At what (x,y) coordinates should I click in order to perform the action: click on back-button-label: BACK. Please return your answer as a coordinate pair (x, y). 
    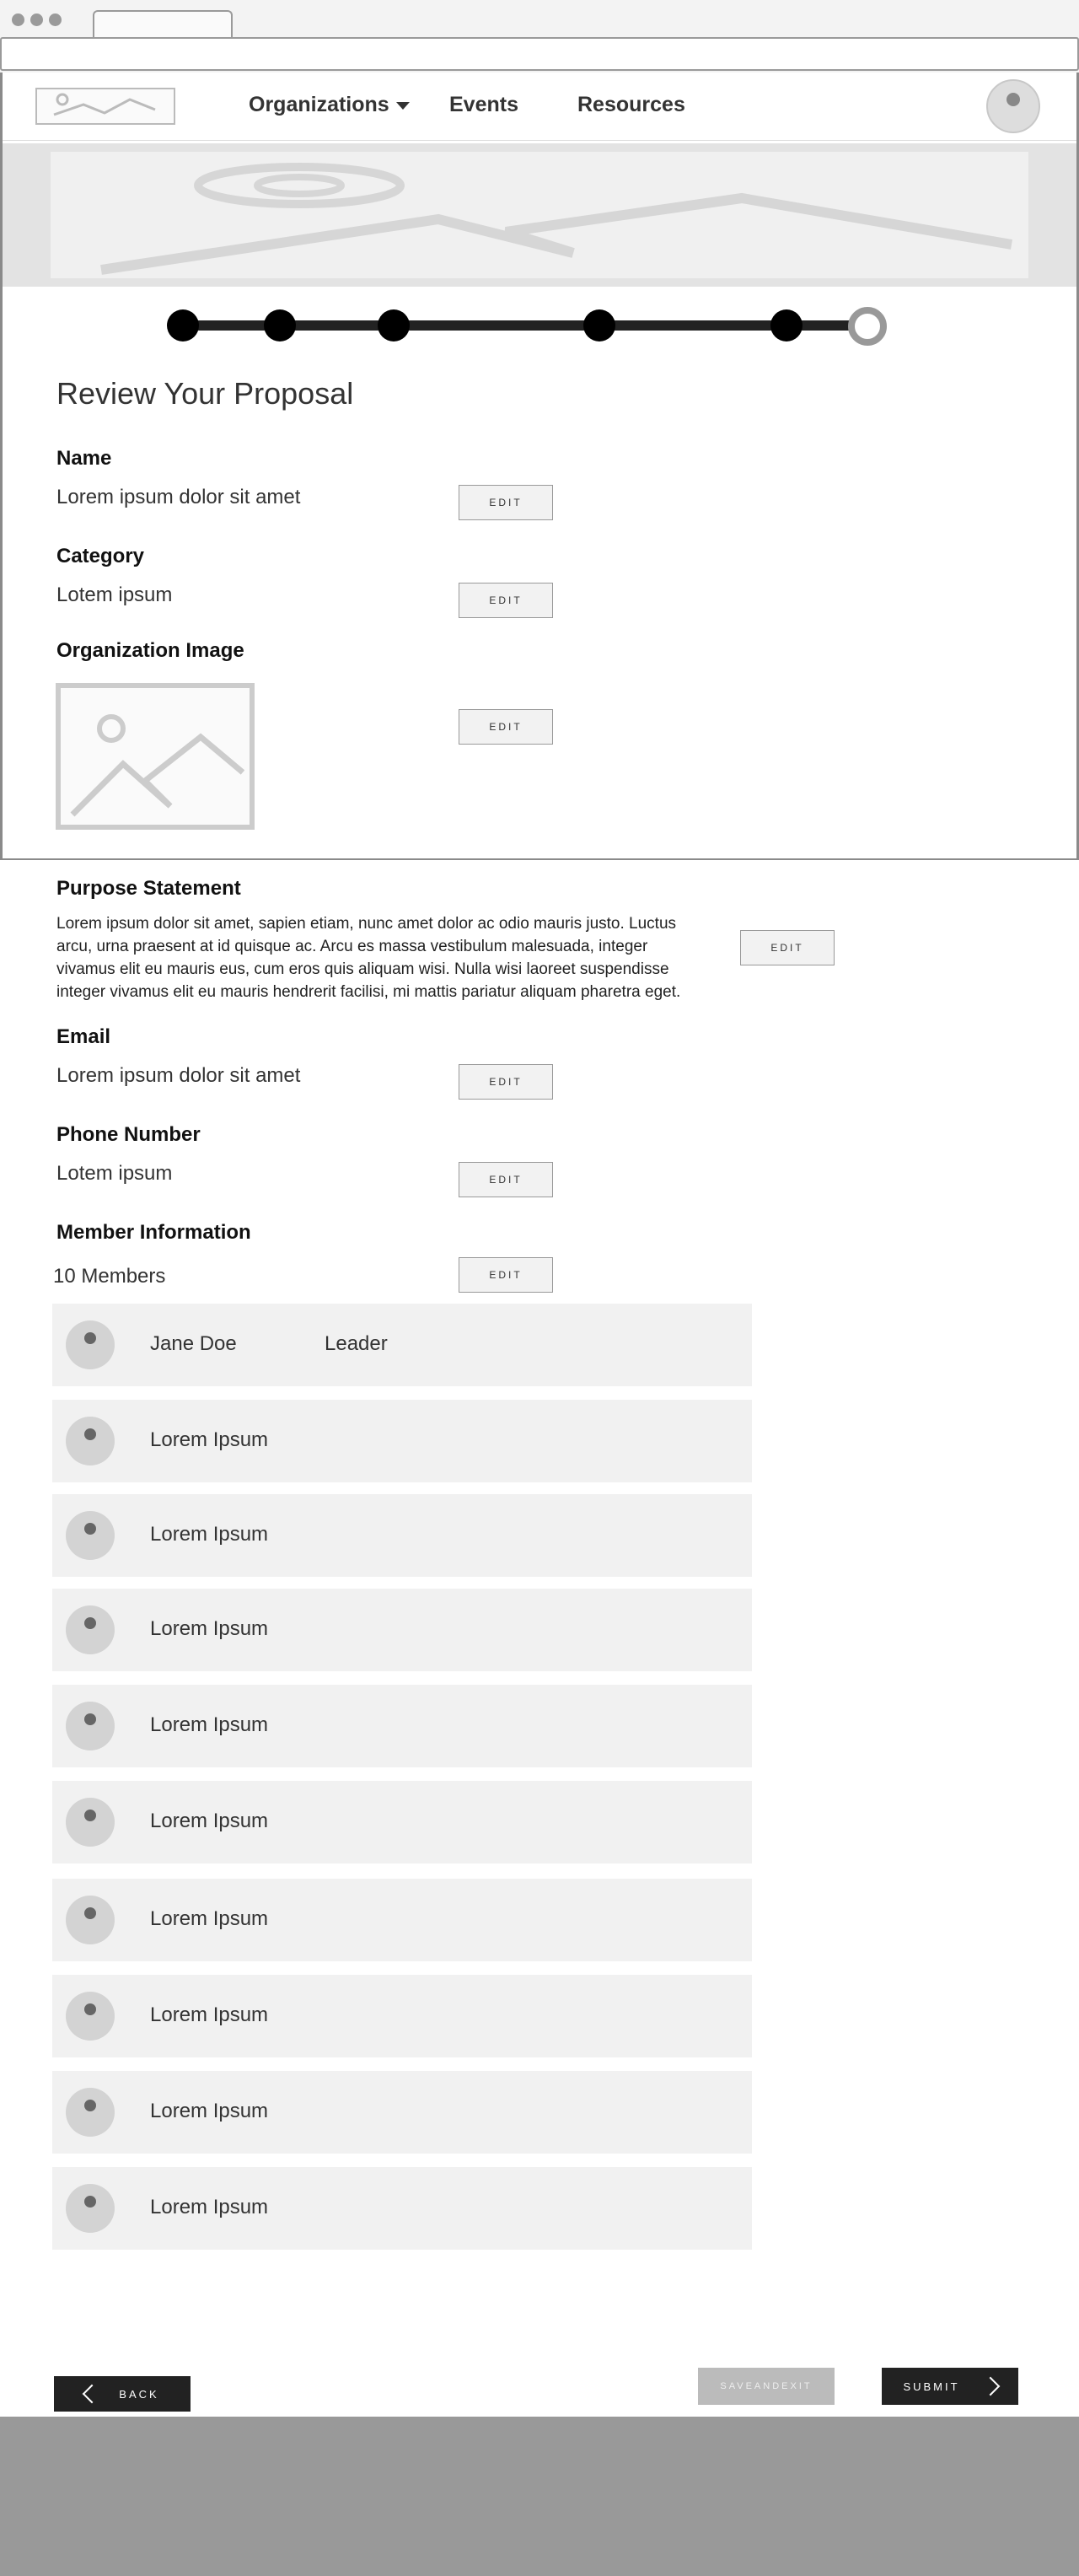
    Looking at the image, I should click on (139, 2394).